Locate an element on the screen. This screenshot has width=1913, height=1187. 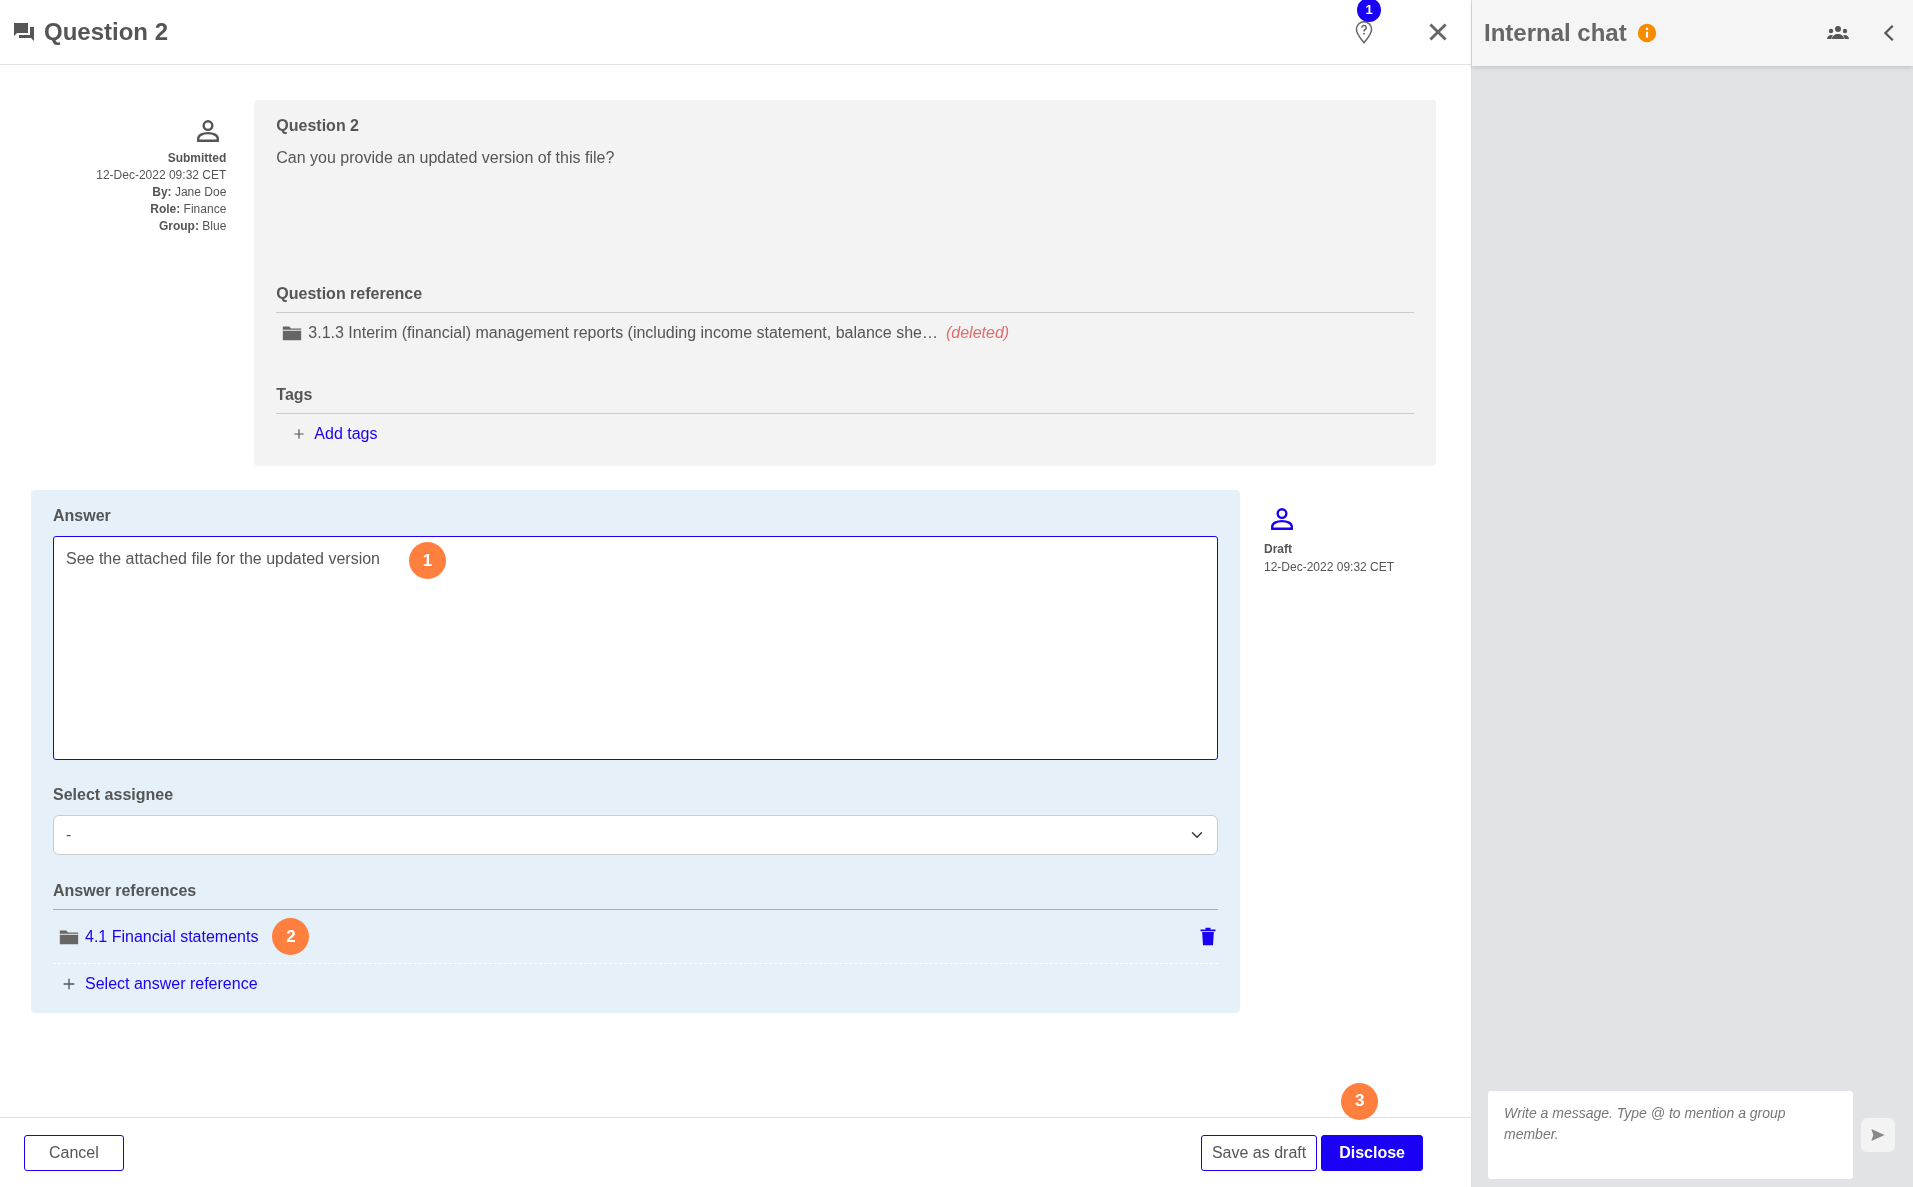
message-field: Write a message. Type @ to mention a group member. is located at coordinates (1670, 1135).